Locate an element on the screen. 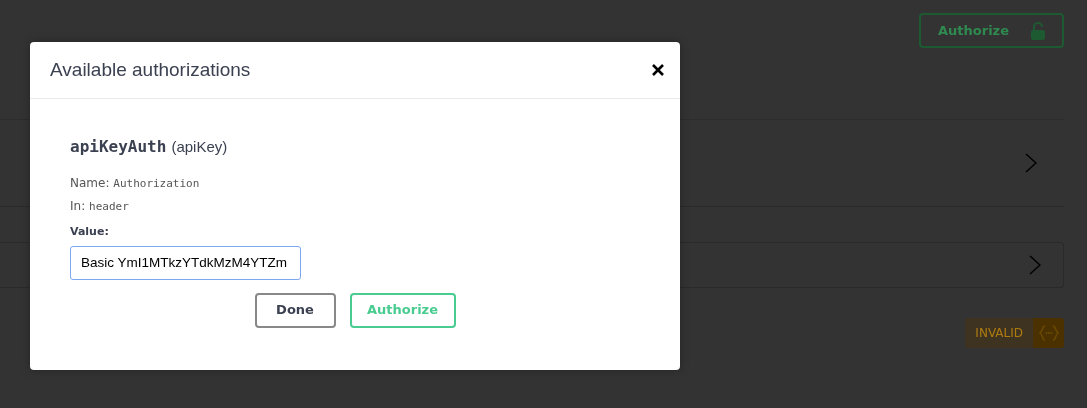  scheme-name: apiKeyAuth is located at coordinates (118, 146).